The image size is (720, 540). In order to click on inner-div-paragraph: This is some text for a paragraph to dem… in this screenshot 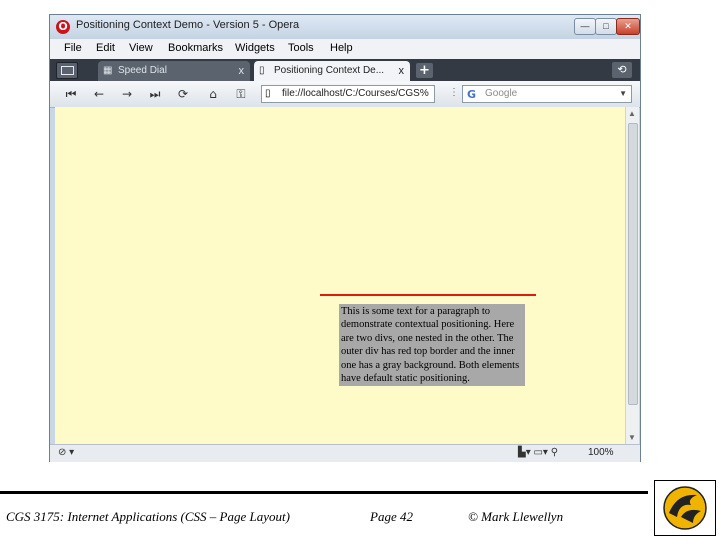, I will do `click(432, 345)`.